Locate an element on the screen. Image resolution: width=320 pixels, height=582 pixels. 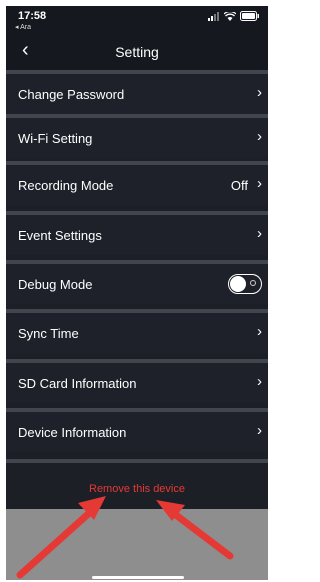
back-to-app-link: ◂ Ara is located at coordinates (23, 27).